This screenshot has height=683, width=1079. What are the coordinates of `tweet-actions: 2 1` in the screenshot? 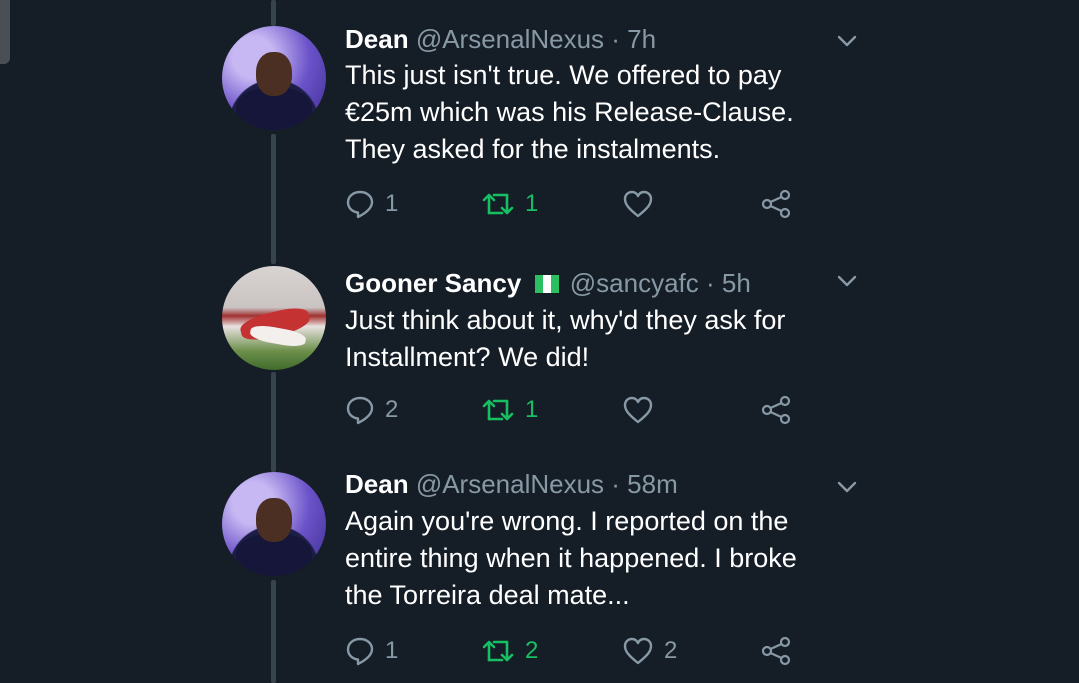 It's located at (575, 410).